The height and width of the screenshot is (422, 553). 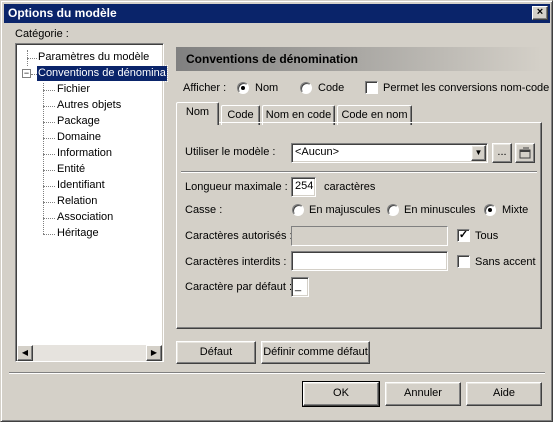 What do you see at coordinates (25, 353) in the screenshot?
I see `scroll-left-icon: ◀` at bounding box center [25, 353].